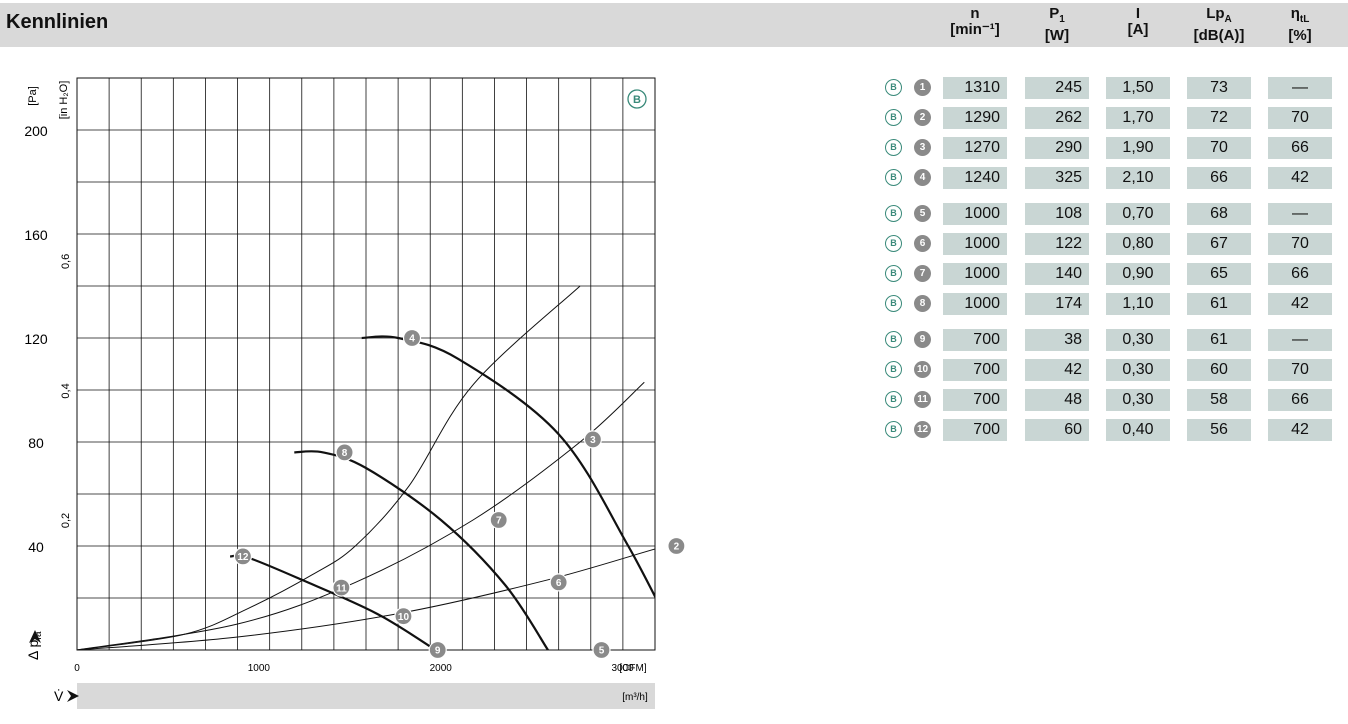  I want to click on y-axis-label: Δ pfa, so click(34, 645).